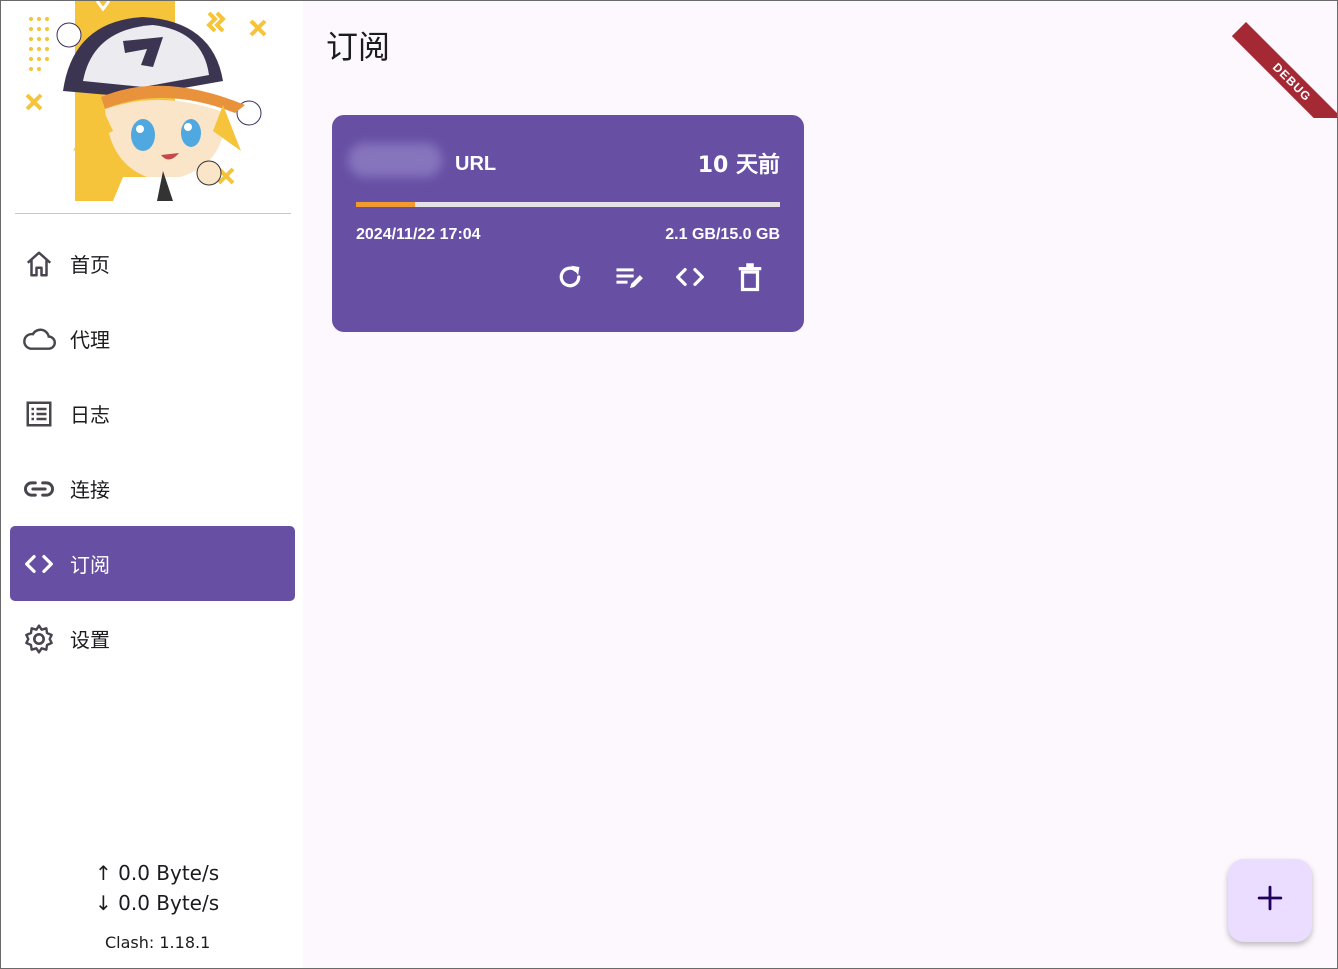 This screenshot has width=1338, height=969. Describe the element at coordinates (158, 101) in the screenshot. I see `avatar` at that location.